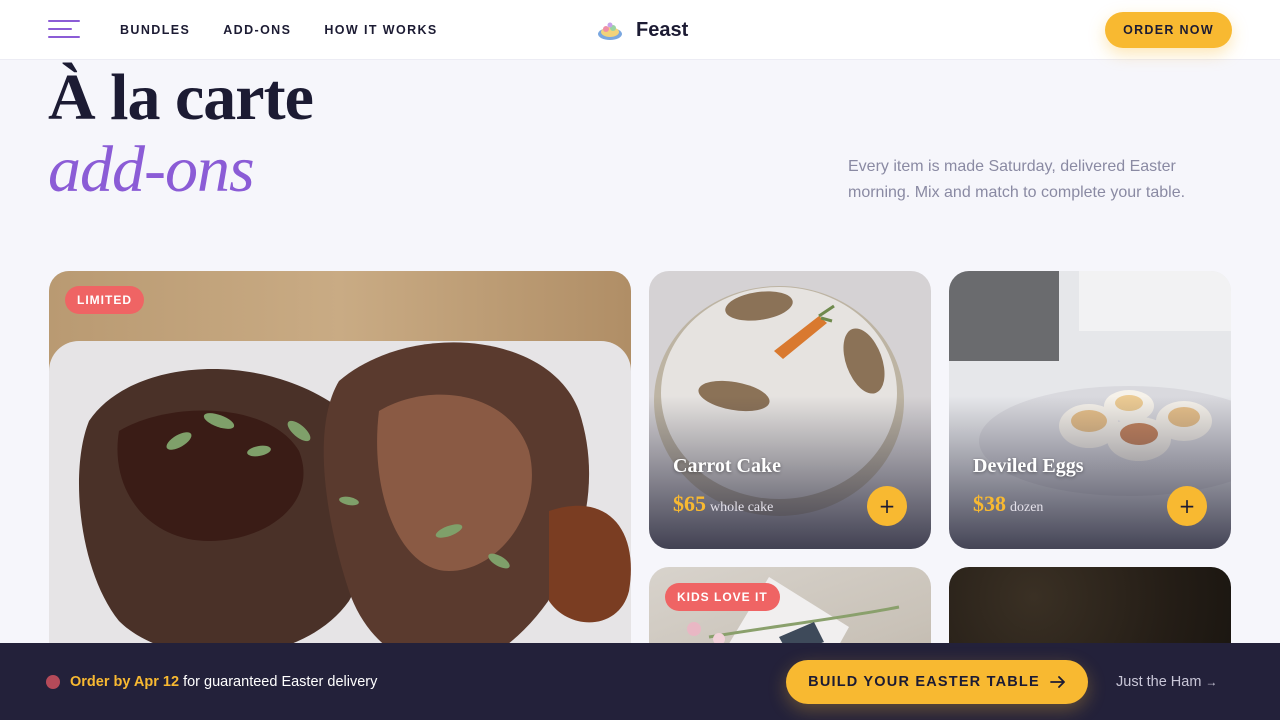 The height and width of the screenshot is (720, 1280). What do you see at coordinates (924, 682) in the screenshot?
I see `build-button-label: BUILD YOUR EASTER TABLE` at bounding box center [924, 682].